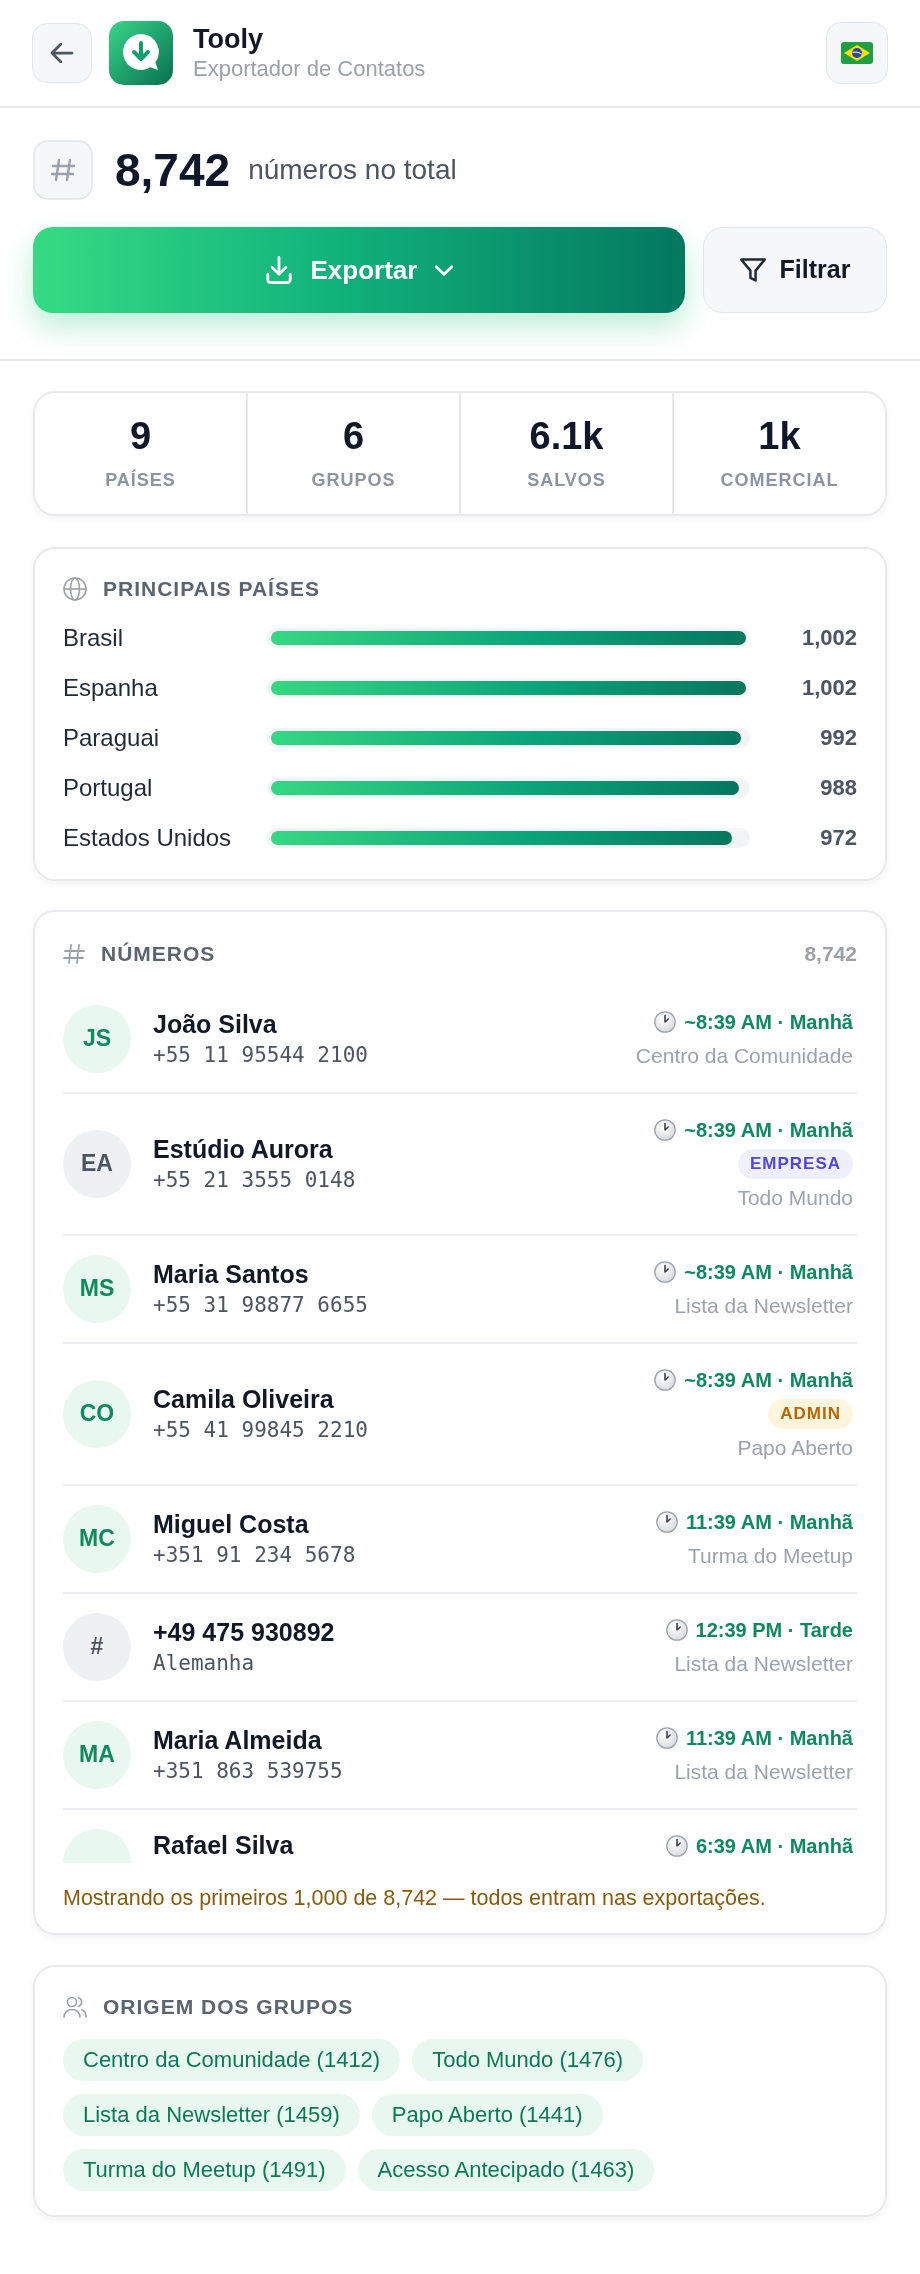 This screenshot has height=2274, width=920. What do you see at coordinates (75, 2006) in the screenshot?
I see `people-icon` at bounding box center [75, 2006].